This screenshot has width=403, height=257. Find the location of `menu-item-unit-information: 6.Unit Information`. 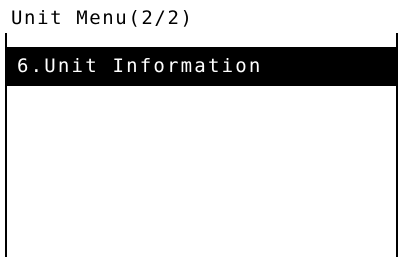

menu-item-unit-information: 6.Unit Information is located at coordinates (201, 66).